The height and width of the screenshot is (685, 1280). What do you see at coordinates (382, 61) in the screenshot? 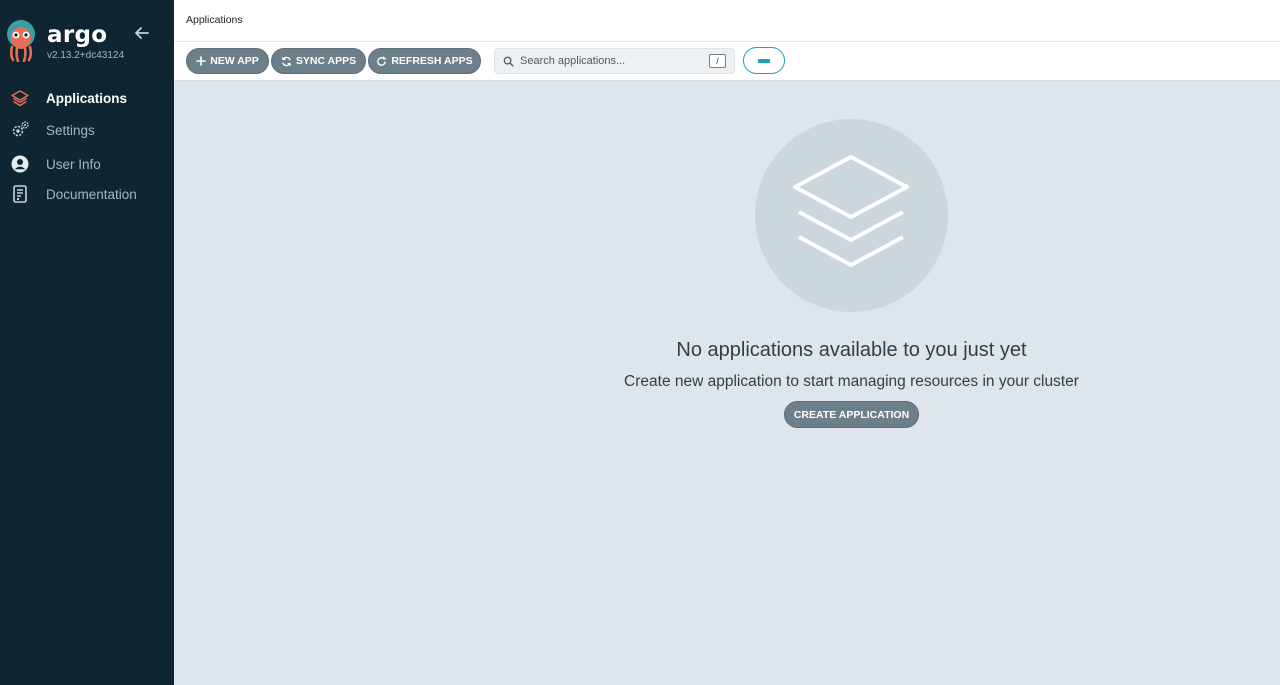
I see `refresh-icon` at bounding box center [382, 61].